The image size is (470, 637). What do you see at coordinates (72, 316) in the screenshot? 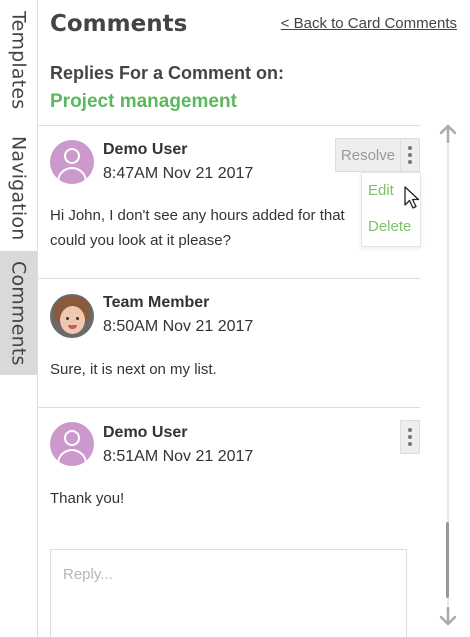
I see `photo-avatar-icon` at bounding box center [72, 316].